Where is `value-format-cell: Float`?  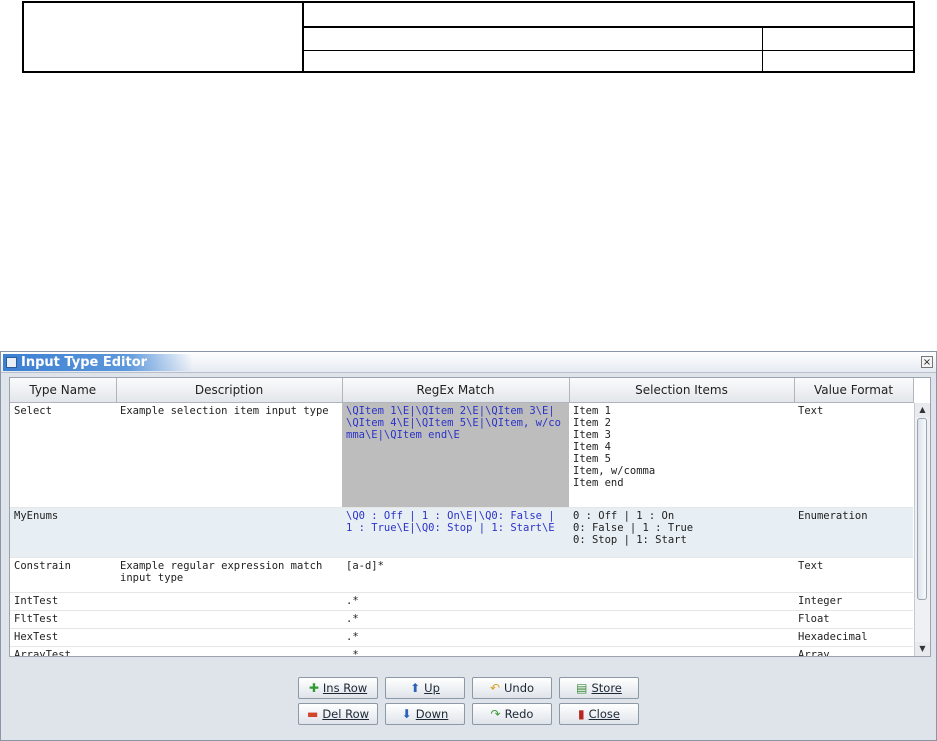
value-format-cell: Float is located at coordinates (853, 619).